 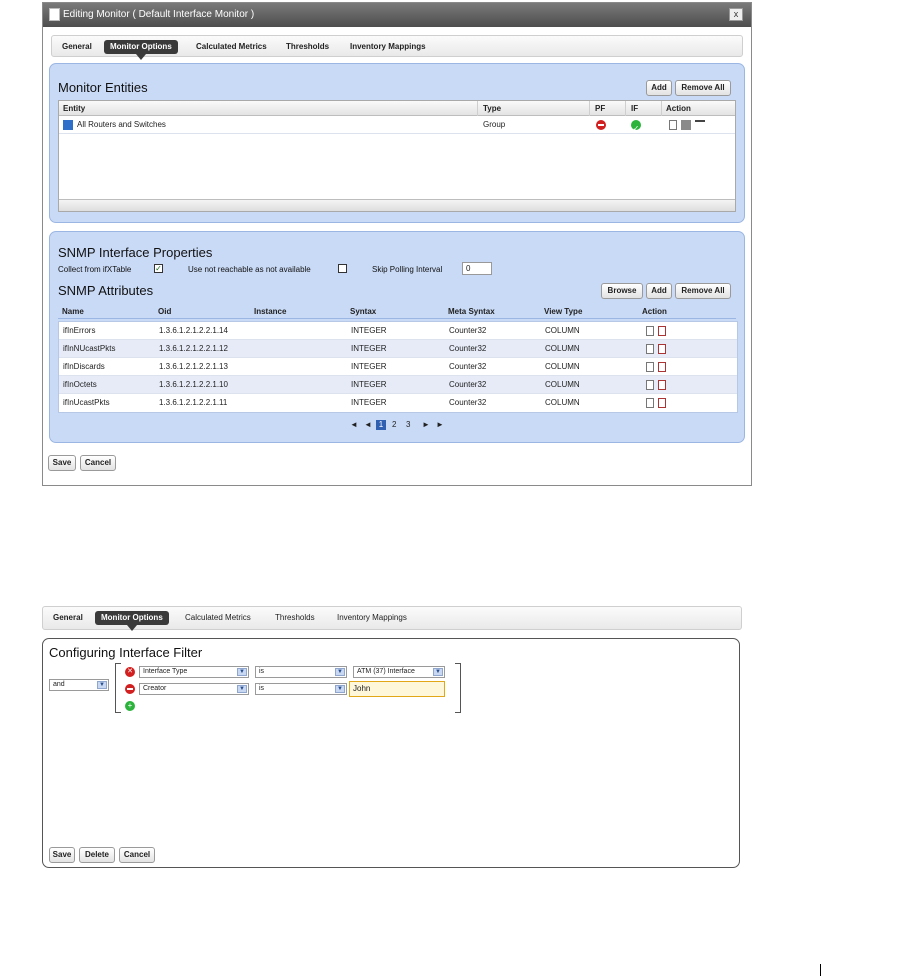 I want to click on pf-disabled-icon, so click(x=601, y=125).